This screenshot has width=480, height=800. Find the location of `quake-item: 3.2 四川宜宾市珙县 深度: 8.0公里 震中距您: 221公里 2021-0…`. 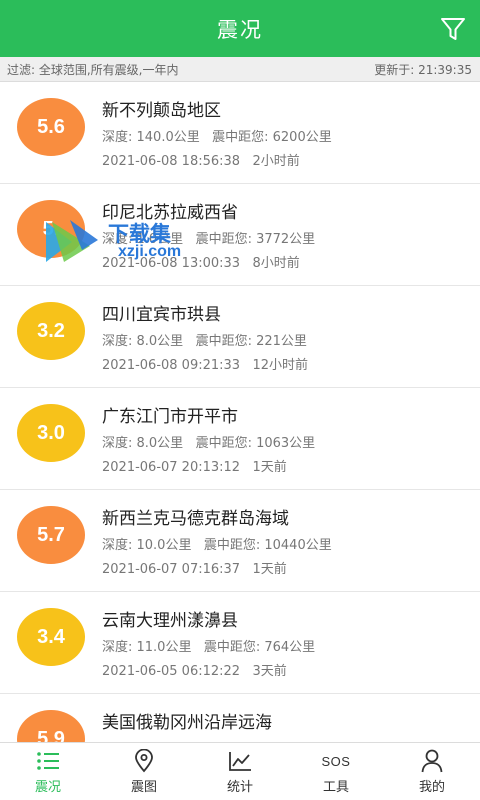

quake-item: 3.2 四川宜宾市珙县 深度: 8.0公里 震中距您: 221公里 2021-0… is located at coordinates (240, 337).